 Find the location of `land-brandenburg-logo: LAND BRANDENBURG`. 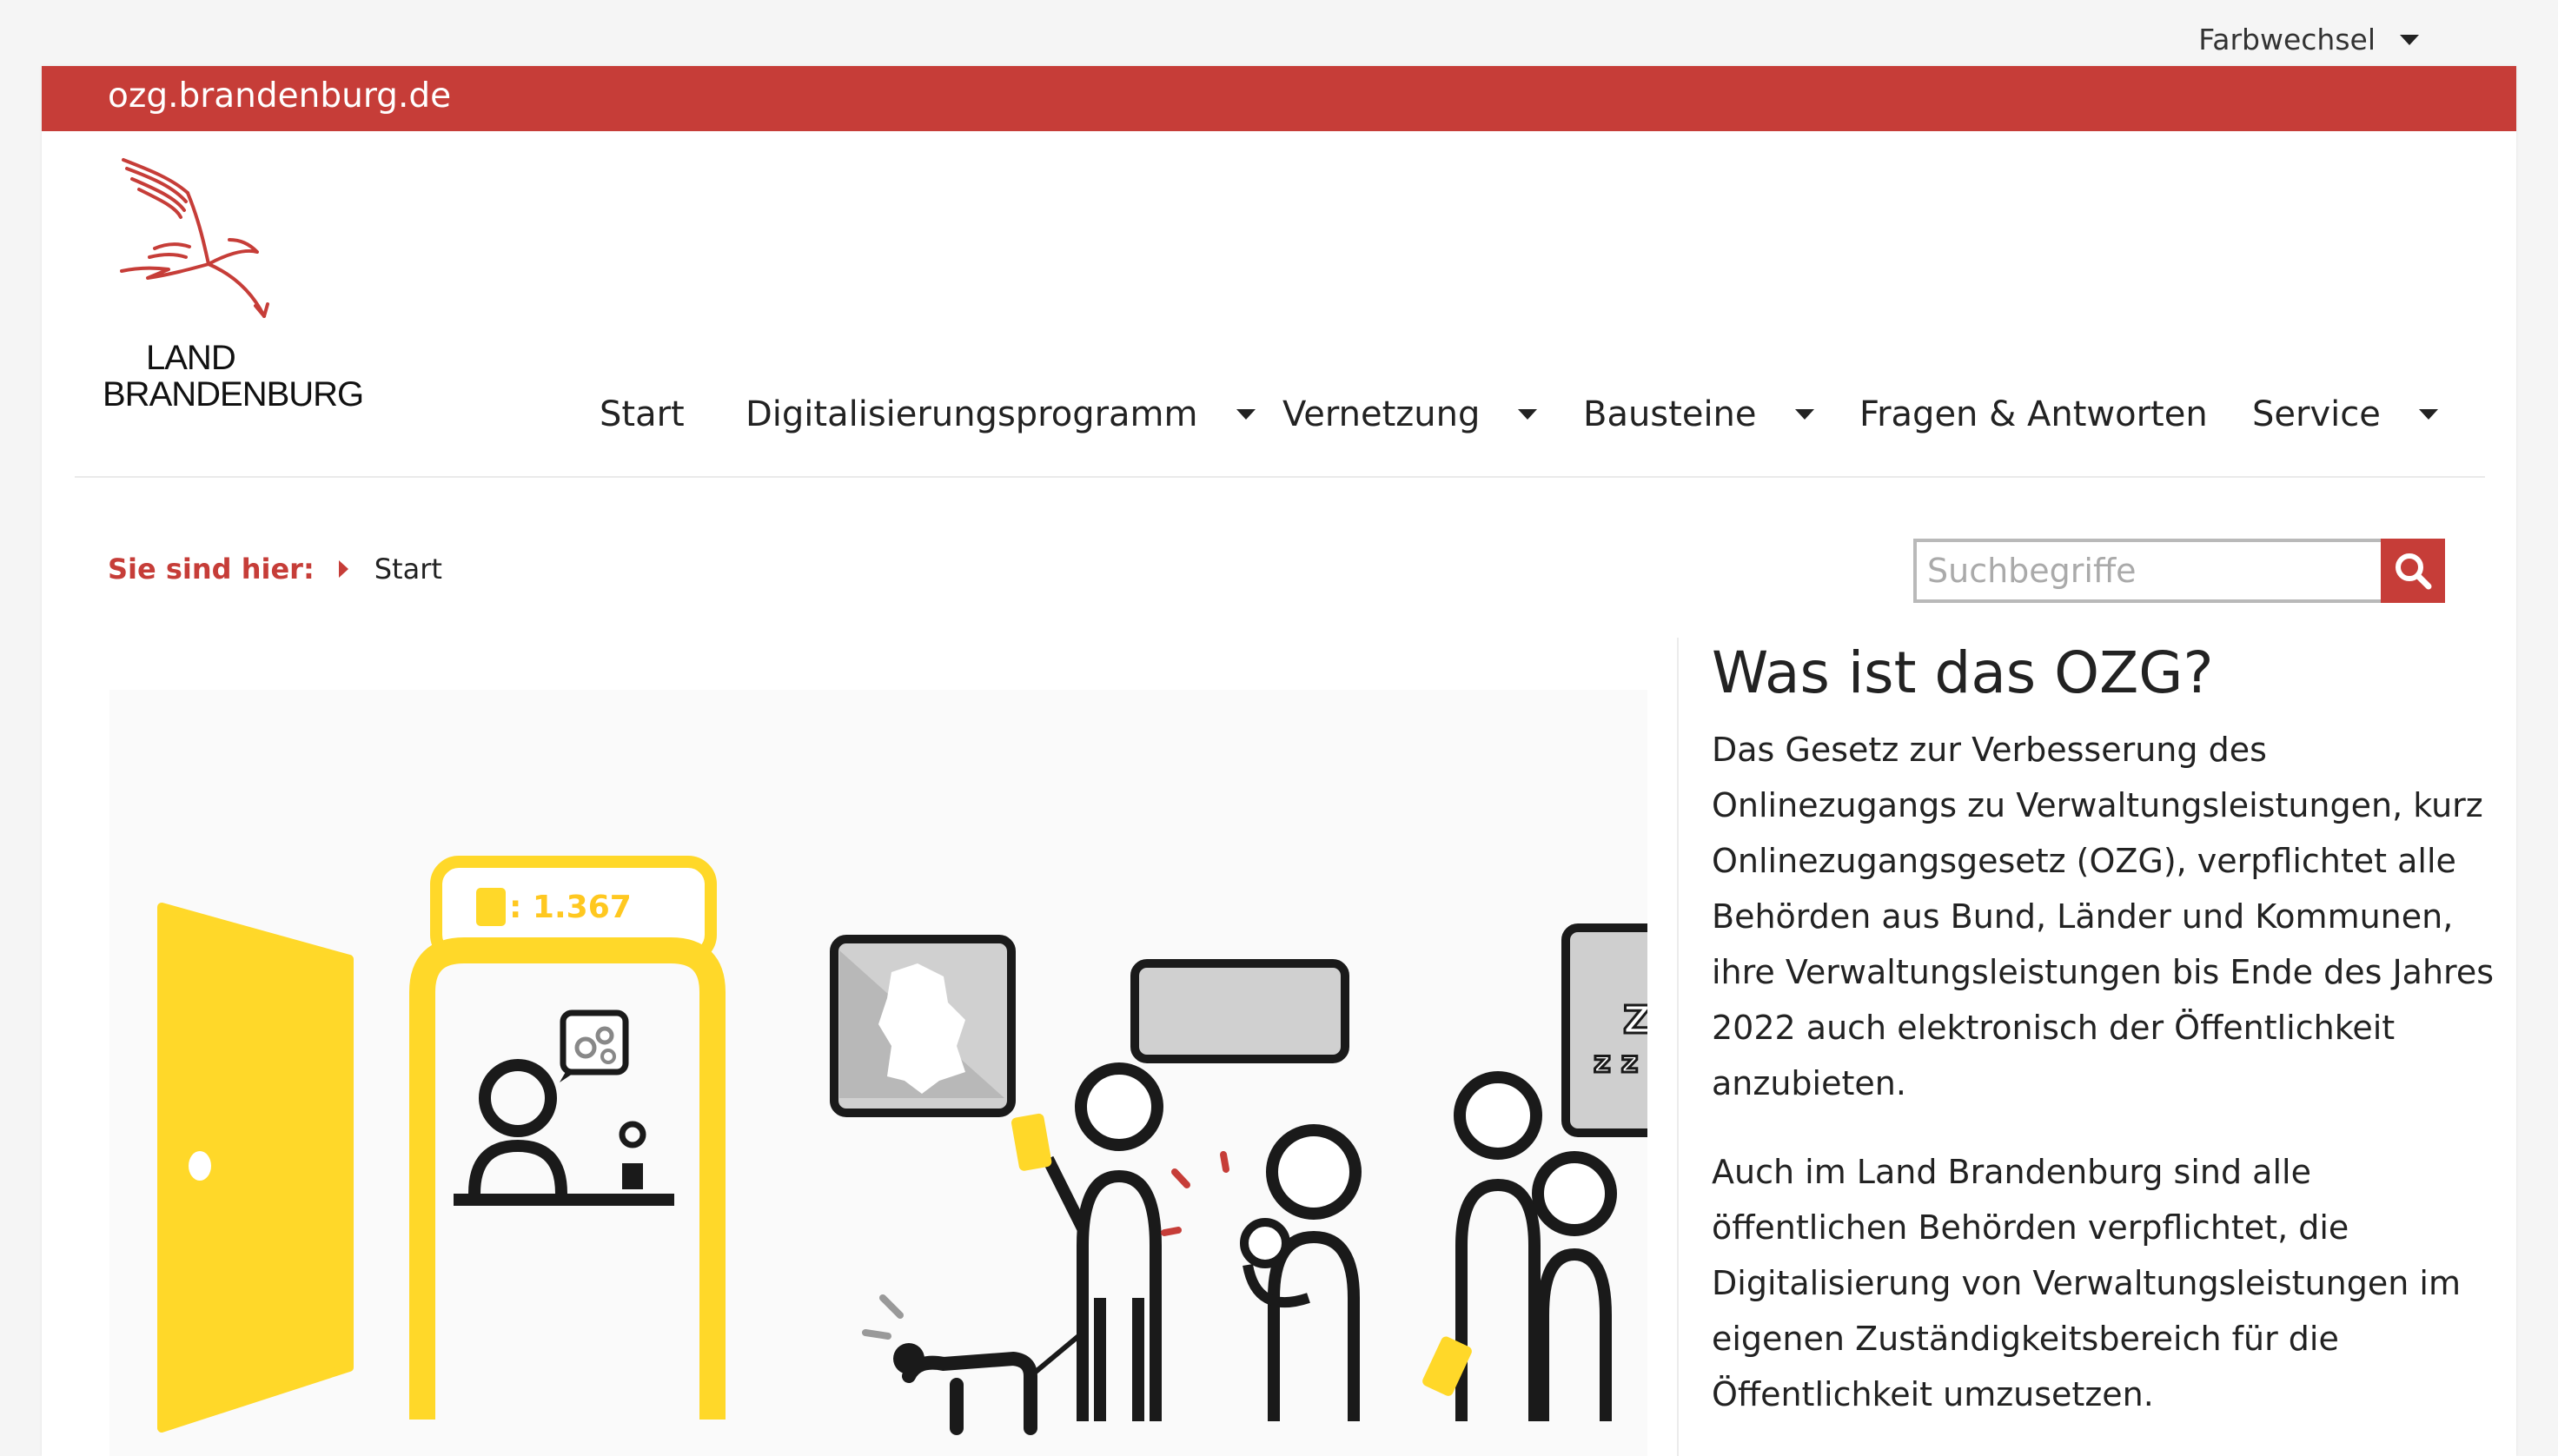

land-brandenburg-logo: LAND BRANDENBURG is located at coordinates (233, 285).